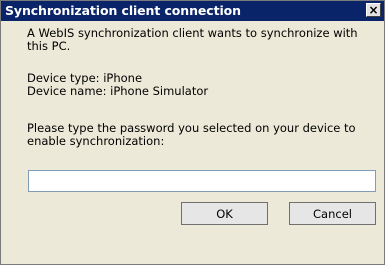  What do you see at coordinates (123, 10) in the screenshot?
I see `dialog-title: Synchronization client connection` at bounding box center [123, 10].